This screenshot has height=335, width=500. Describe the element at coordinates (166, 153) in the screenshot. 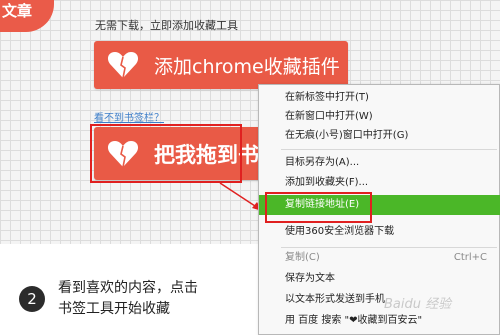

I see `drag-button-highlight` at that location.